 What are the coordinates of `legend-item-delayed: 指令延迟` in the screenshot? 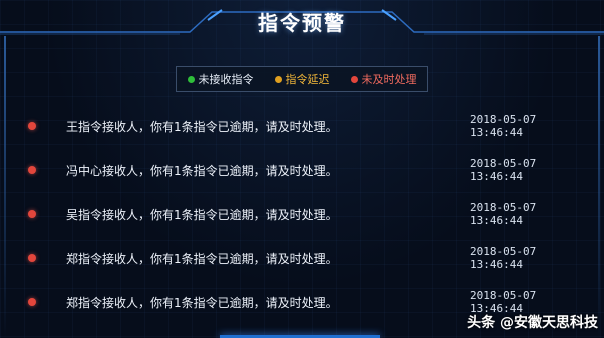 It's located at (302, 79).